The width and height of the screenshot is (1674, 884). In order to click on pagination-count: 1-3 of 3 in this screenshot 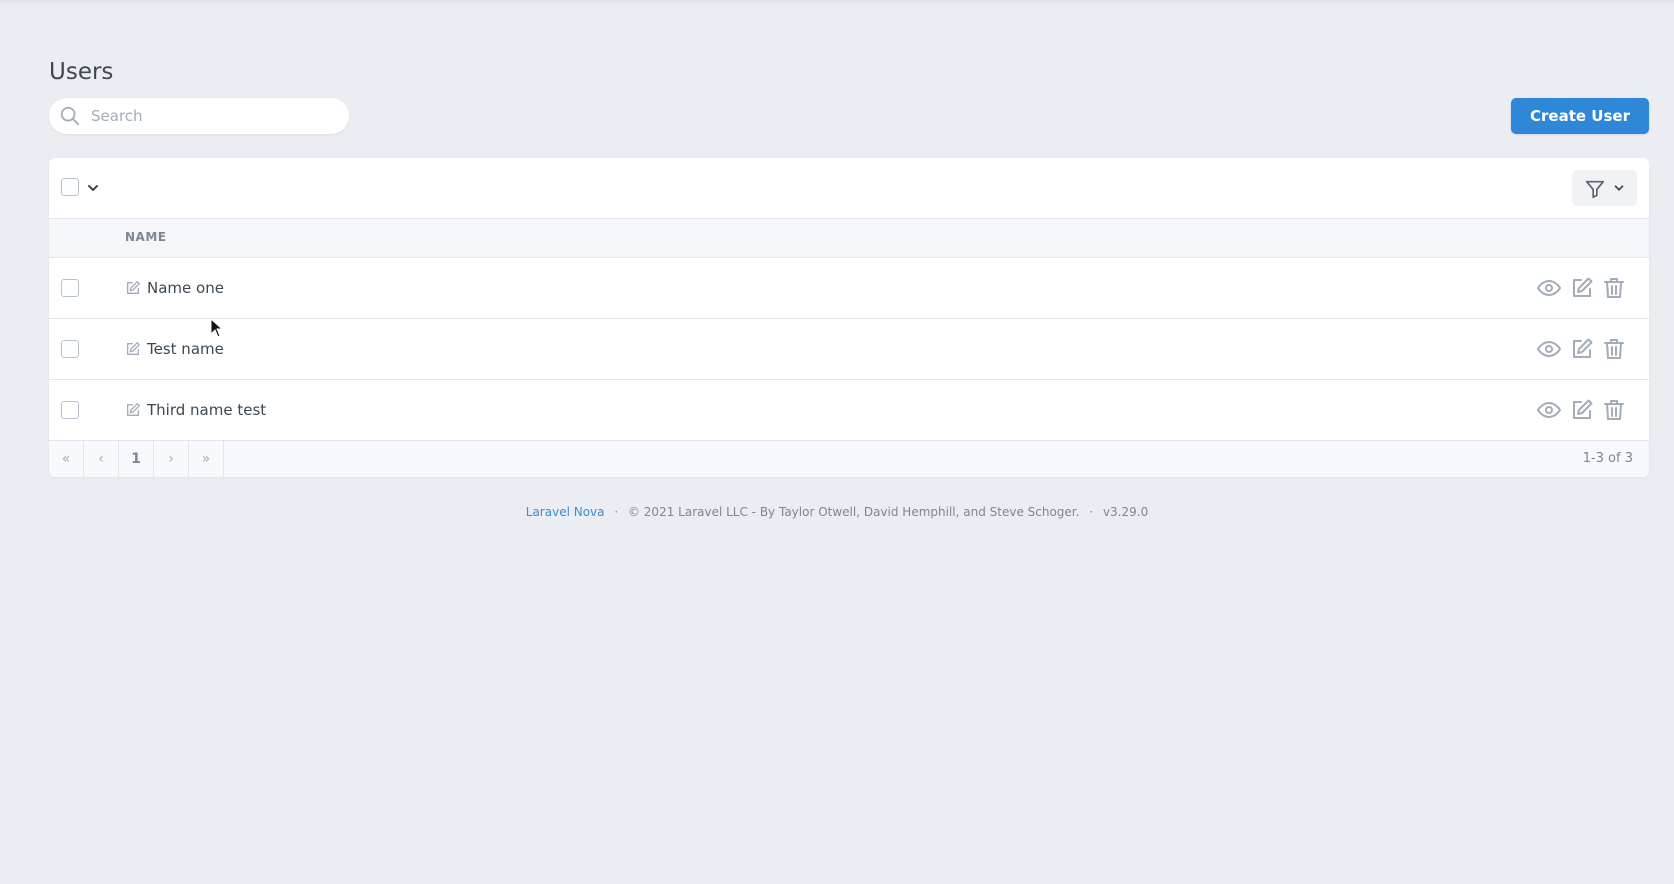, I will do `click(1607, 458)`.